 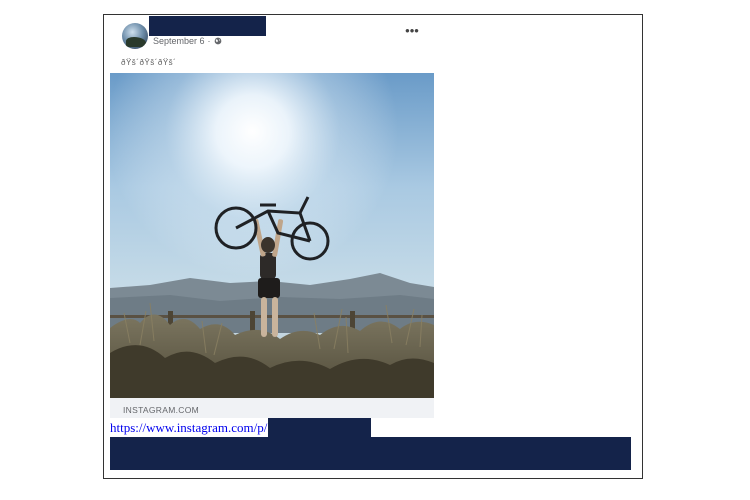 What do you see at coordinates (188, 428) in the screenshot?
I see `instagram-url-link: https://www.instagram.com/p/` at bounding box center [188, 428].